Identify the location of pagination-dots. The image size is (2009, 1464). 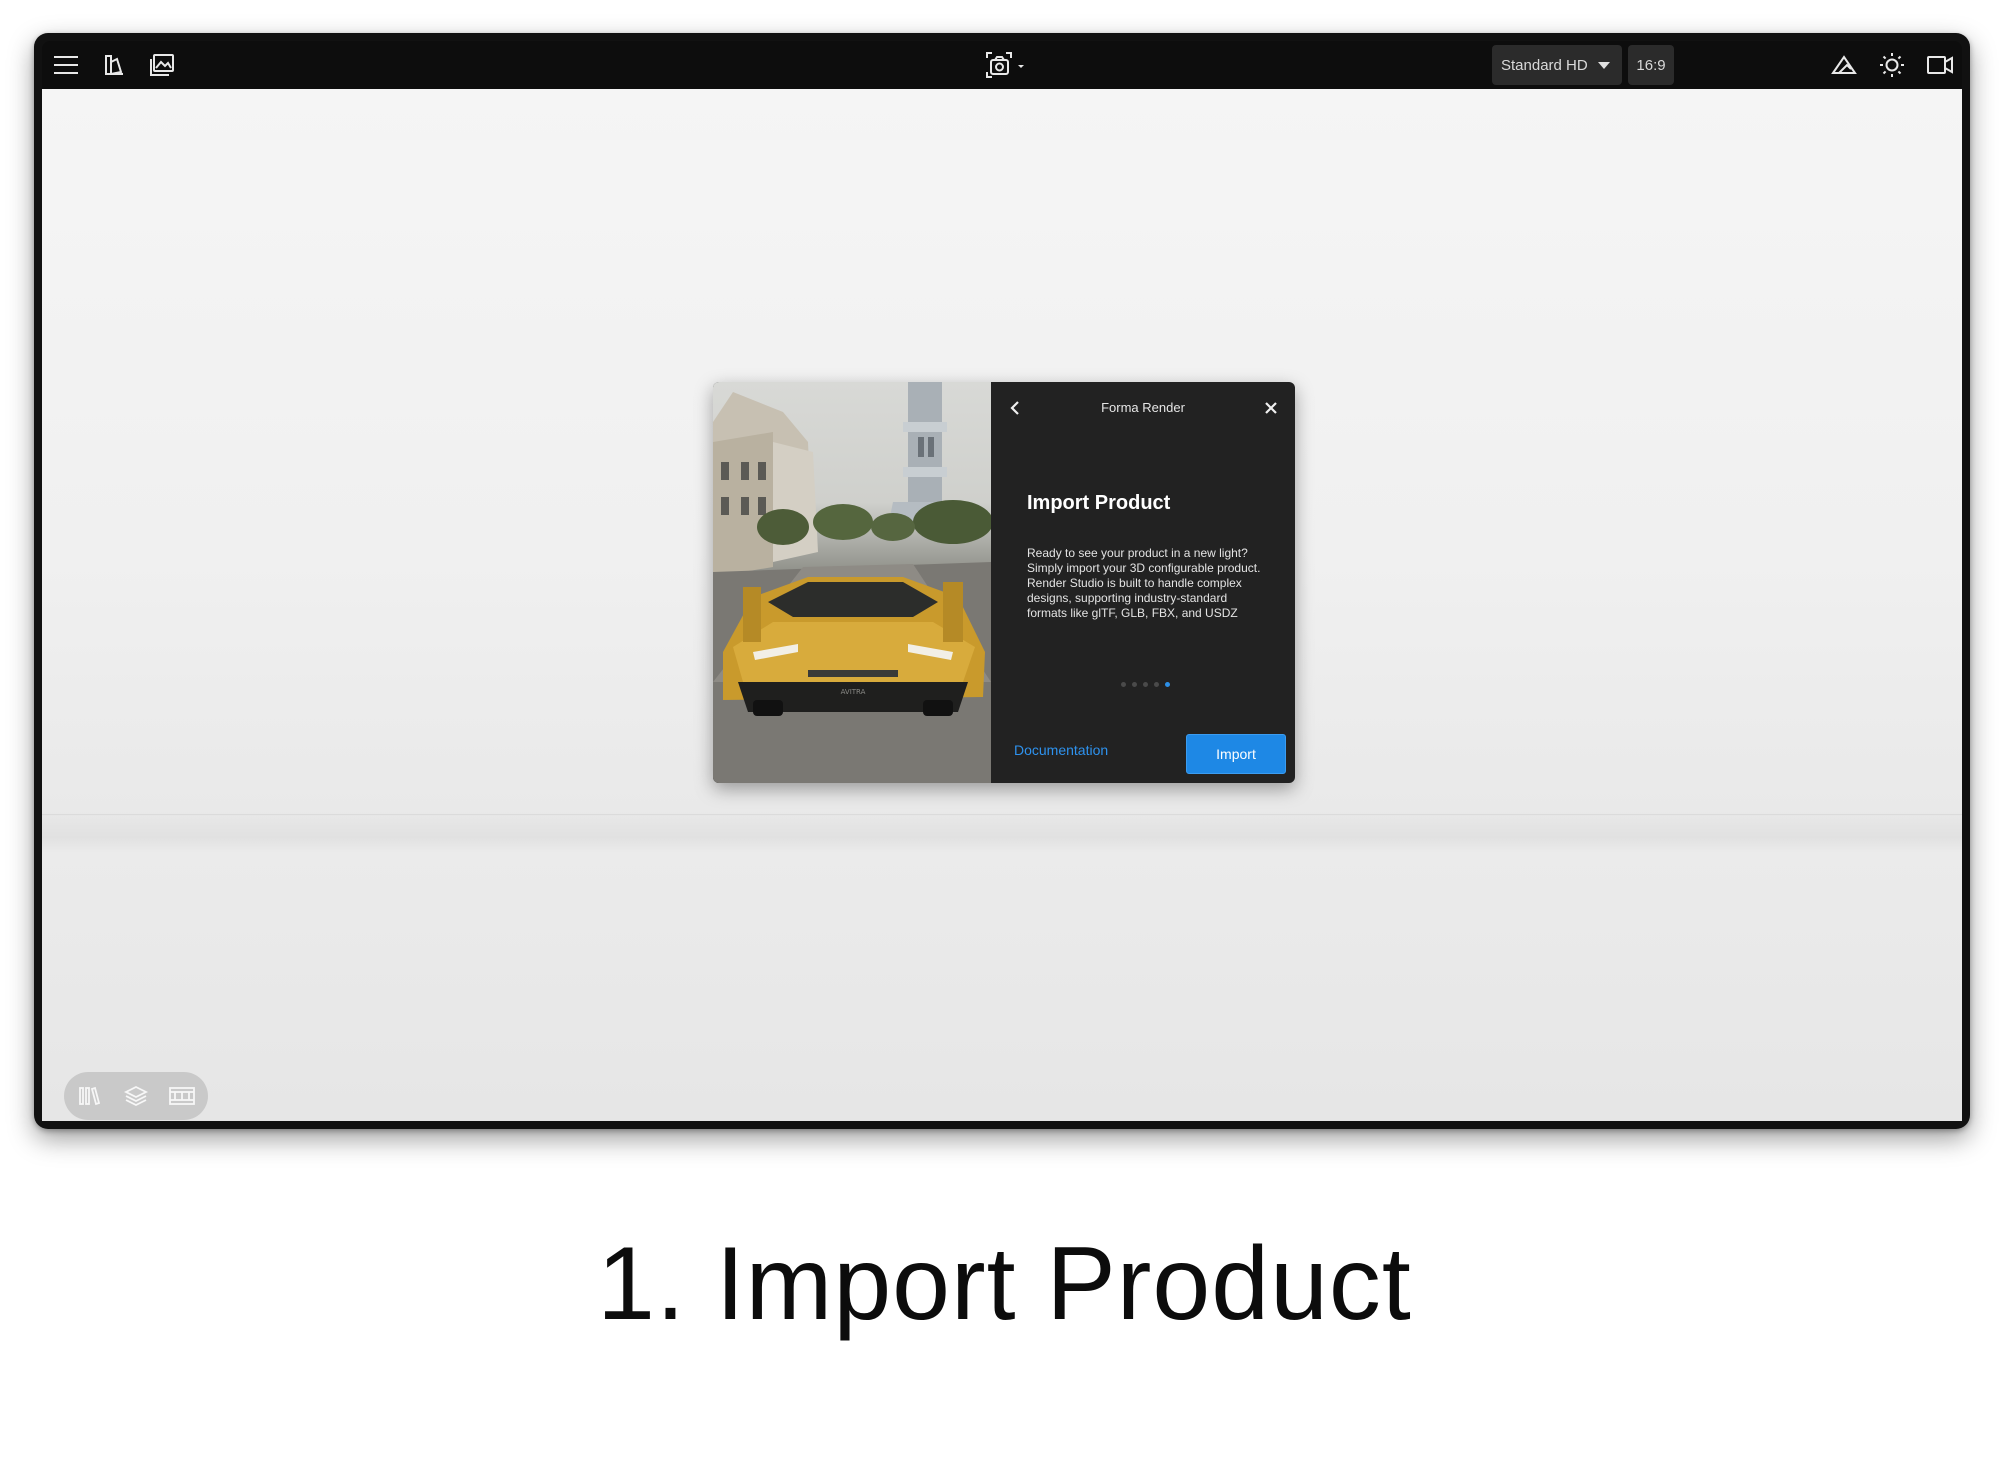
(1143, 684).